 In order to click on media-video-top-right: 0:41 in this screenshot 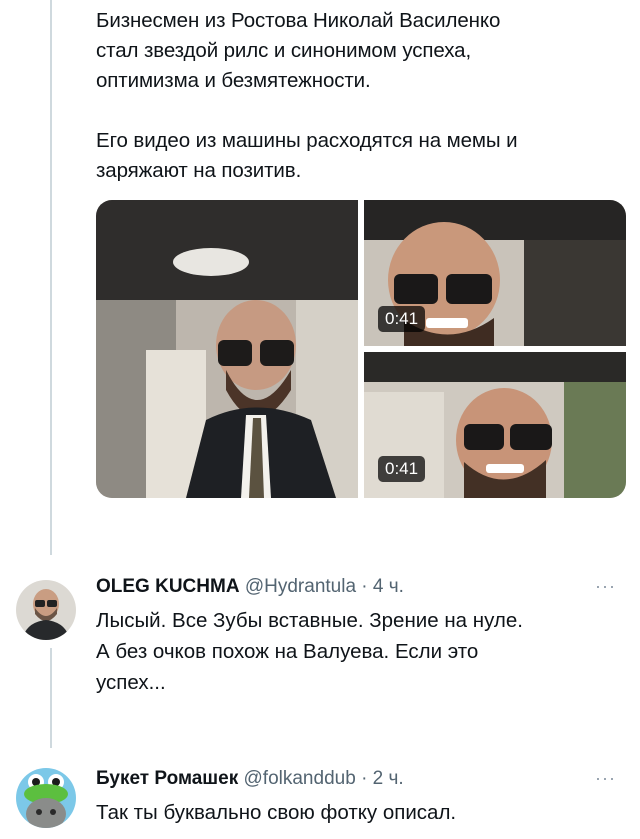, I will do `click(495, 273)`.